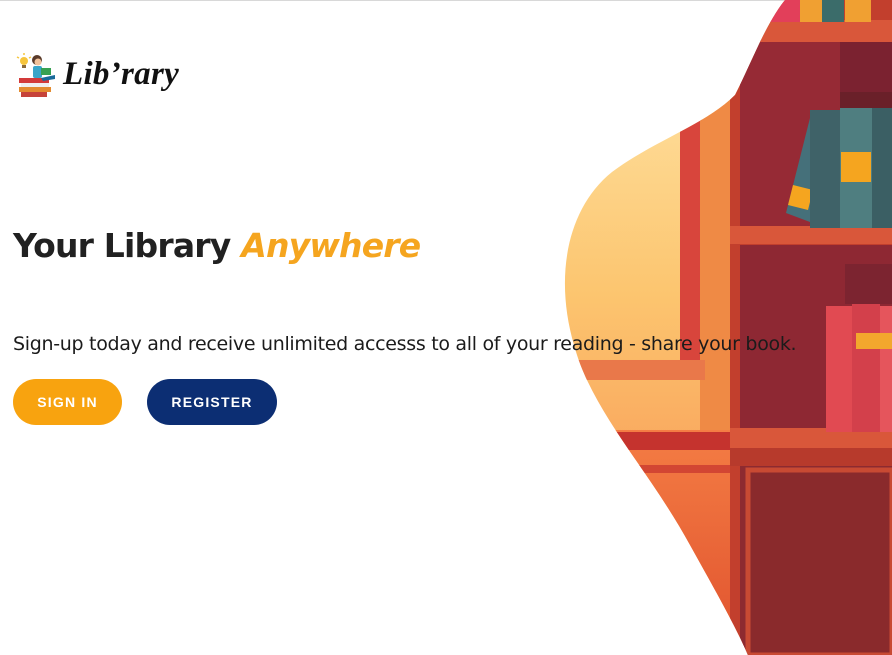 The image size is (892, 655). Describe the element at coordinates (121, 73) in the screenshot. I see `brand-name: Lib’rary` at that location.